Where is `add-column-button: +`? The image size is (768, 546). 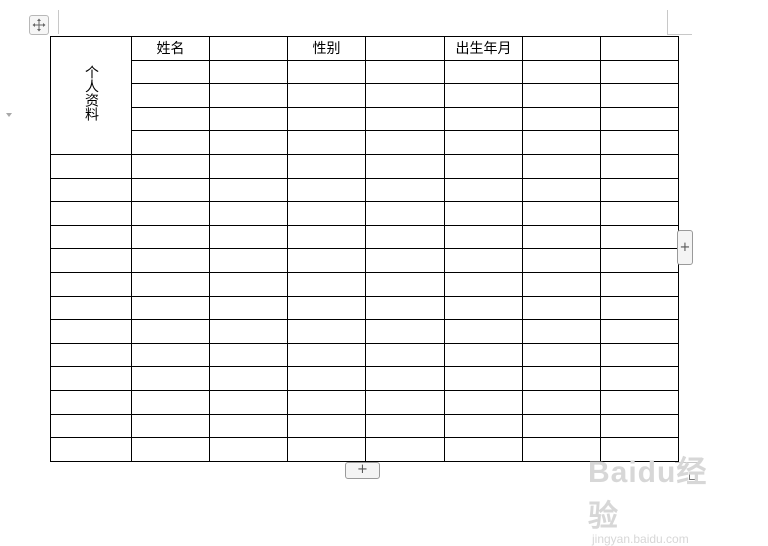 add-column-button: + is located at coordinates (685, 247).